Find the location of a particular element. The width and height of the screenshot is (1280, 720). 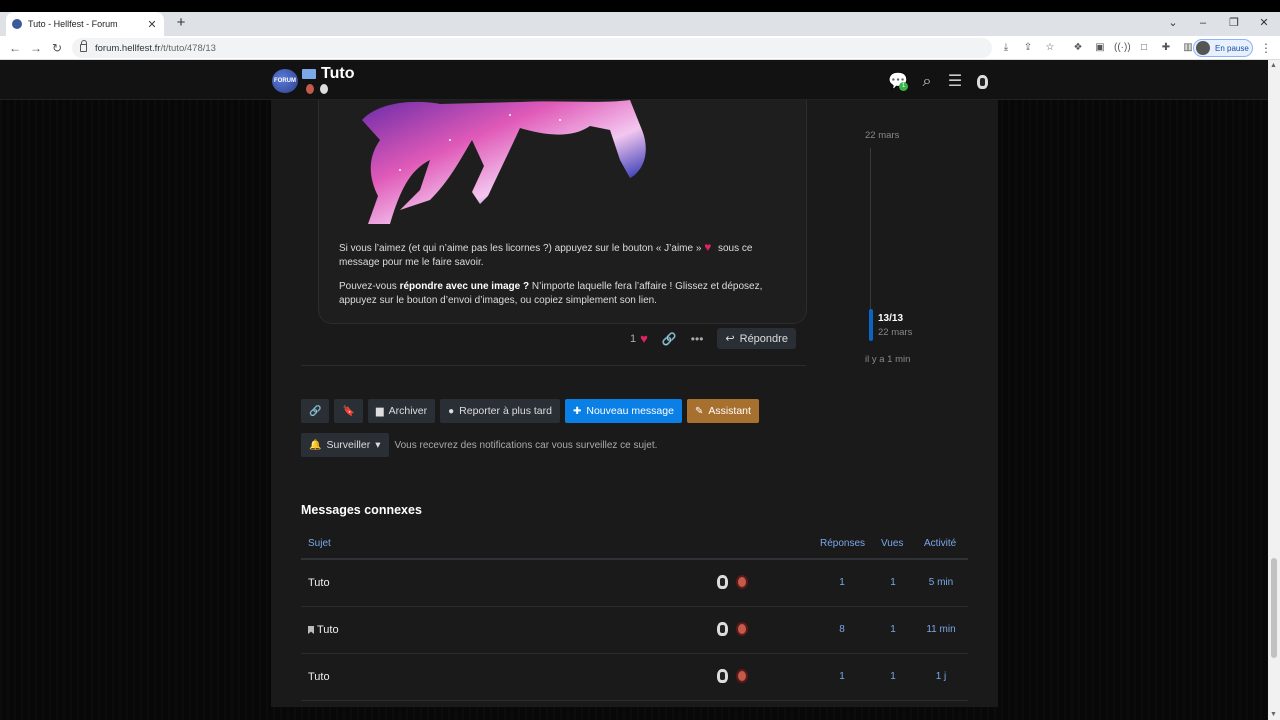

envelope-icon is located at coordinates (309, 74).